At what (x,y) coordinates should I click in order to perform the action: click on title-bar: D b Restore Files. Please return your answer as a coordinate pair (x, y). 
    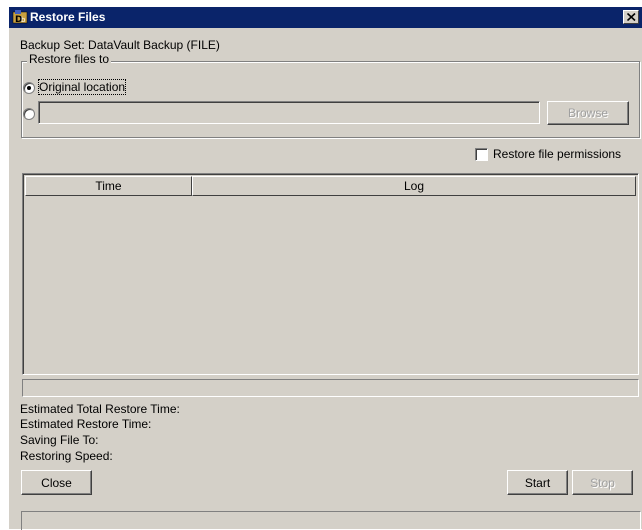
    Looking at the image, I should click on (325, 17).